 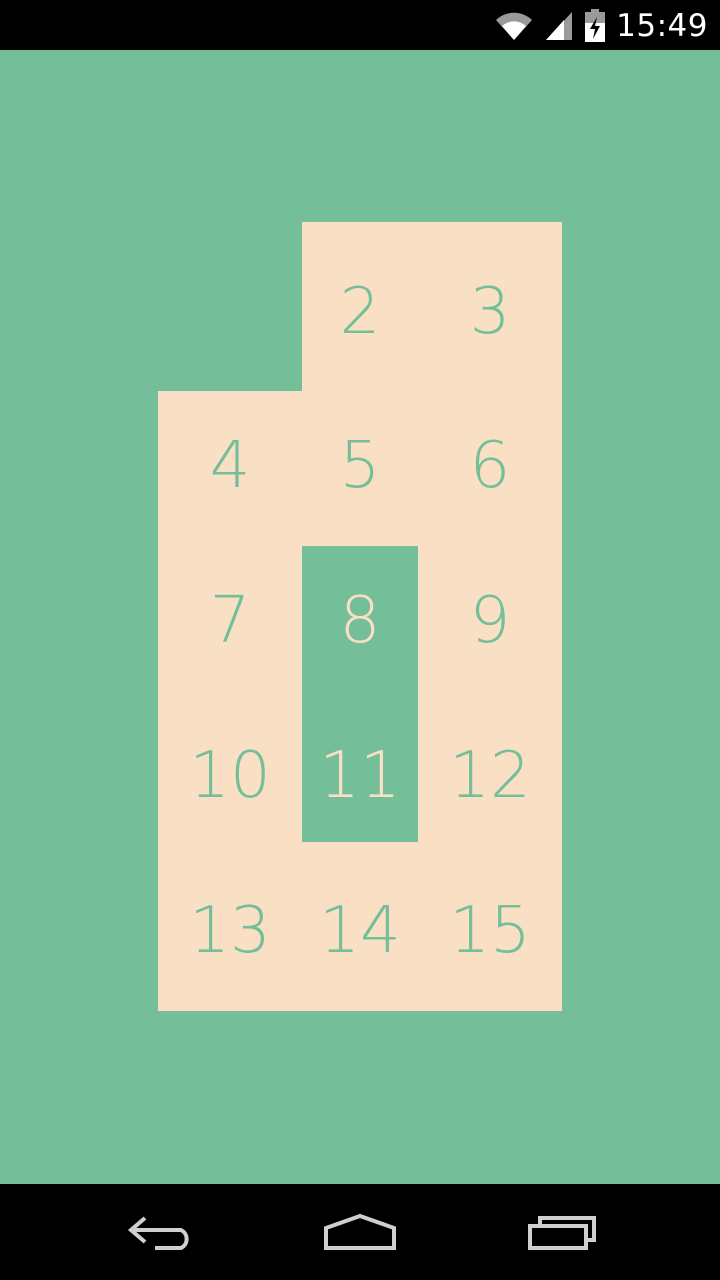 I want to click on tile-1: 1, so click(x=230, y=312).